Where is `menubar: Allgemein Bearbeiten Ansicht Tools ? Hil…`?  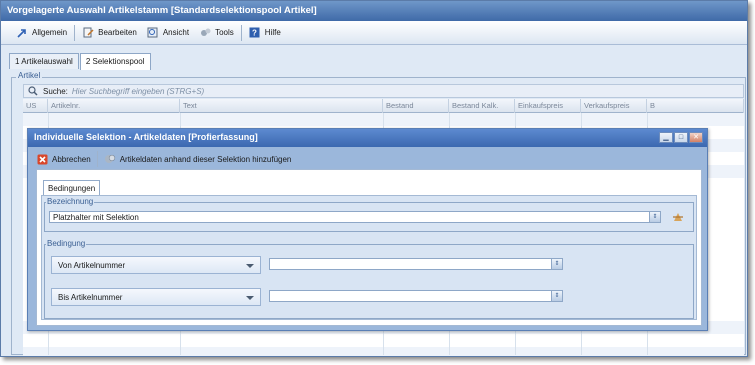
menubar: Allgemein Bearbeiten Ansicht Tools ? Hil… is located at coordinates (374, 33).